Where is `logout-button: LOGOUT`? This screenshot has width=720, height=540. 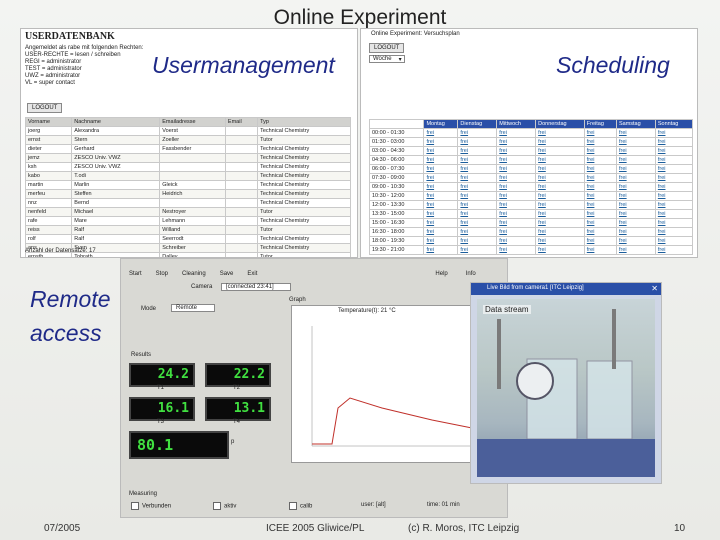
logout-button: LOGOUT is located at coordinates (45, 108).